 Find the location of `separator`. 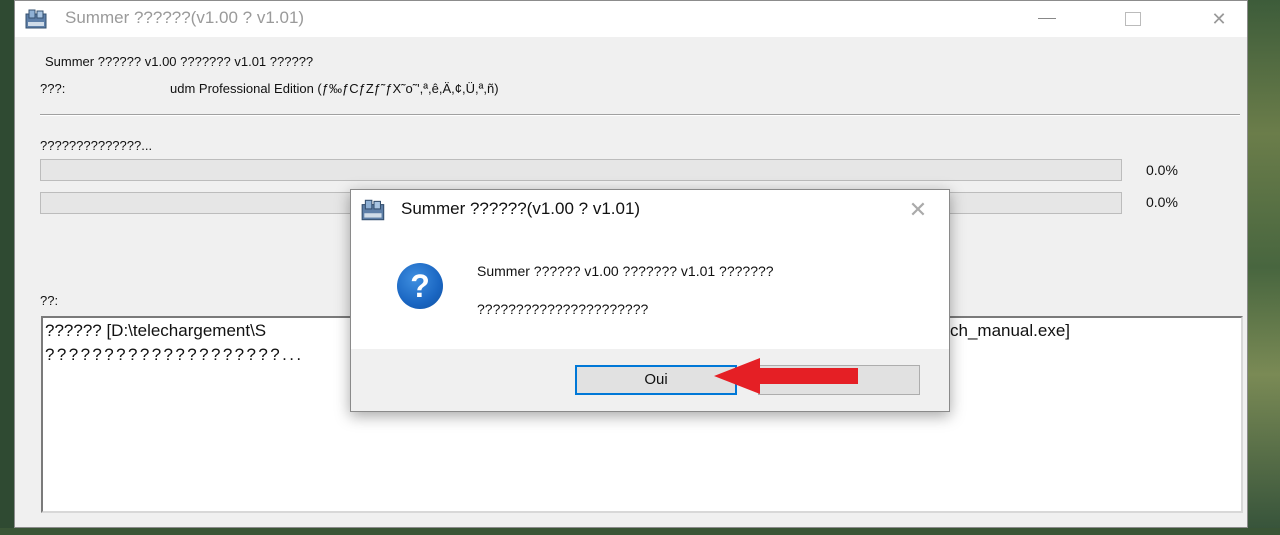

separator is located at coordinates (640, 115).